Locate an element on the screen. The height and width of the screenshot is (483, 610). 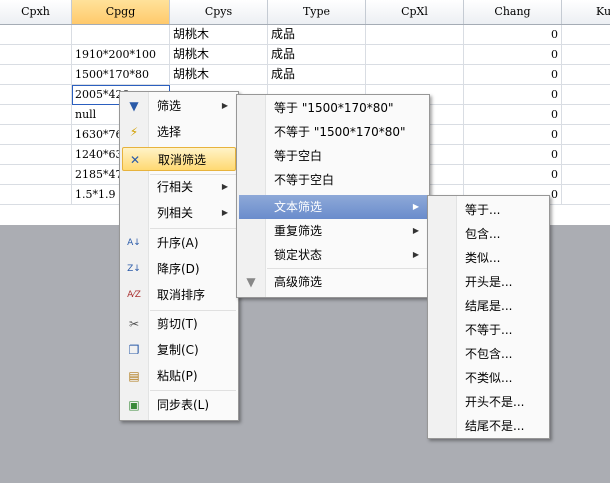
menu-item-copy: ❐ 复制(C) is located at coordinates (179, 350).